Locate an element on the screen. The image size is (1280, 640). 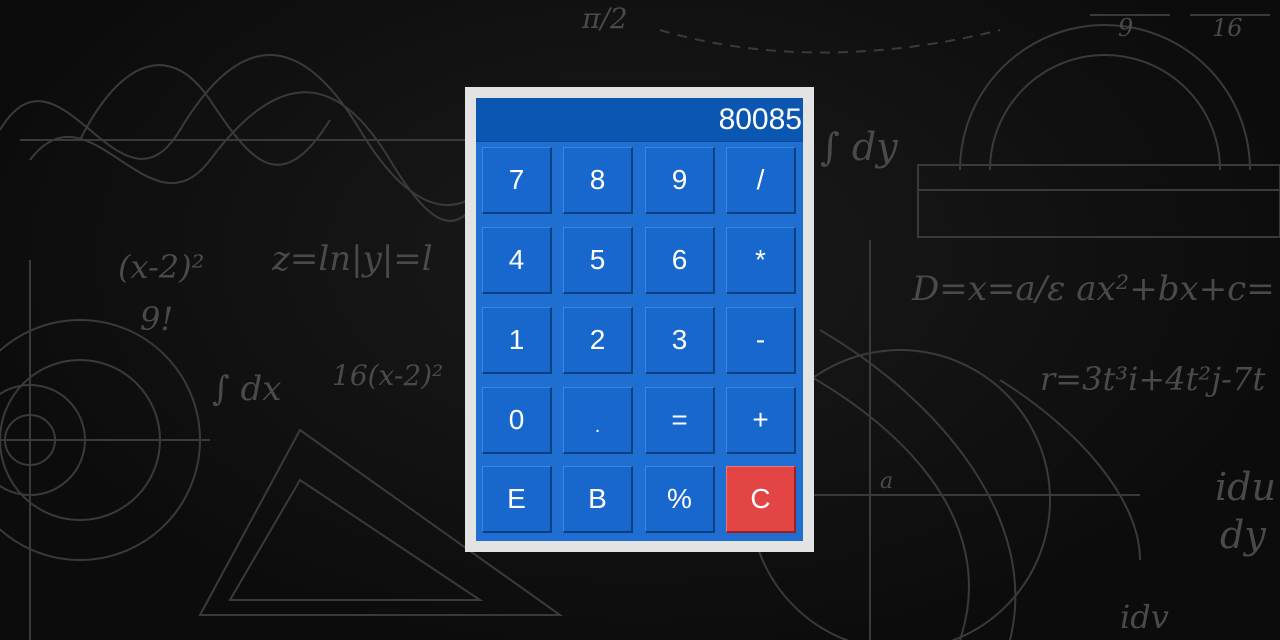
key-subtract: - is located at coordinates (761, 340).